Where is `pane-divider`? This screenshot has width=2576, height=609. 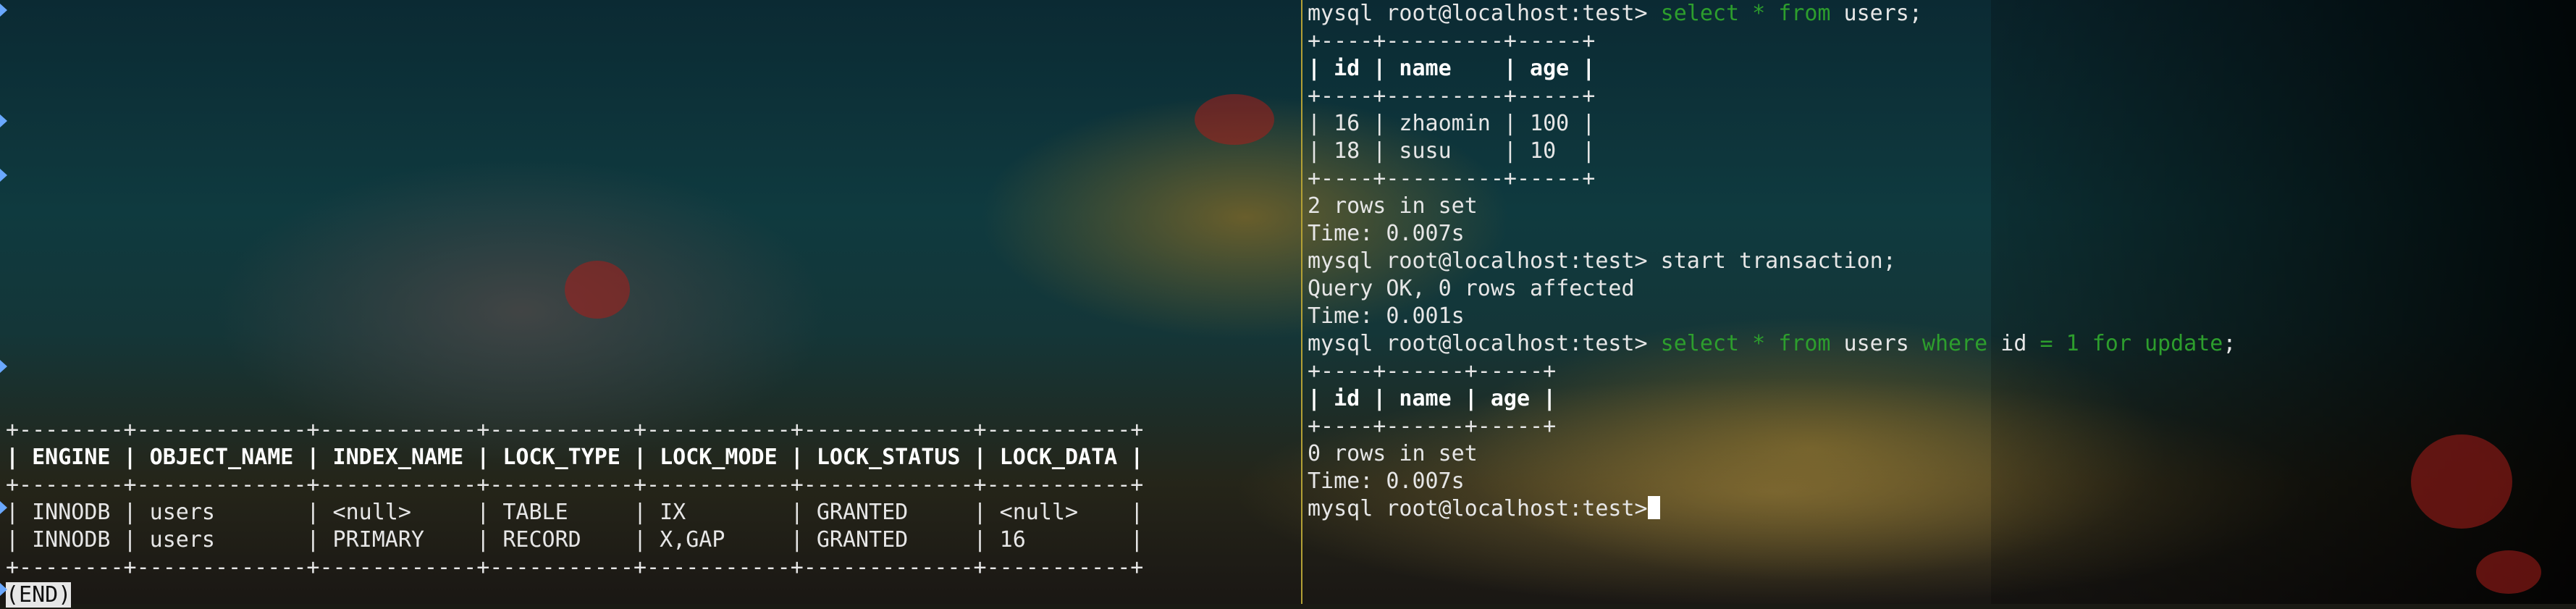 pane-divider is located at coordinates (1301, 302).